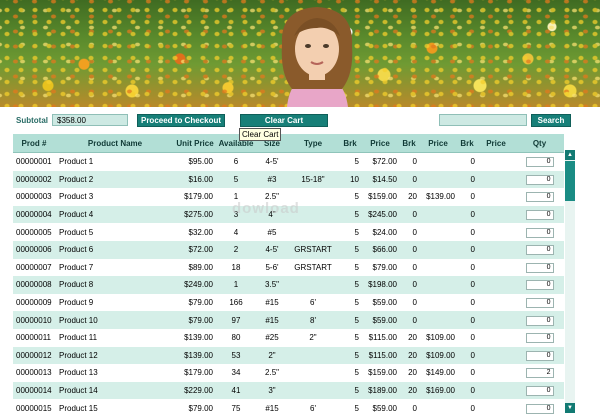  Describe the element at coordinates (195, 285) in the screenshot. I see `unit-price-cell: $249.00` at that location.